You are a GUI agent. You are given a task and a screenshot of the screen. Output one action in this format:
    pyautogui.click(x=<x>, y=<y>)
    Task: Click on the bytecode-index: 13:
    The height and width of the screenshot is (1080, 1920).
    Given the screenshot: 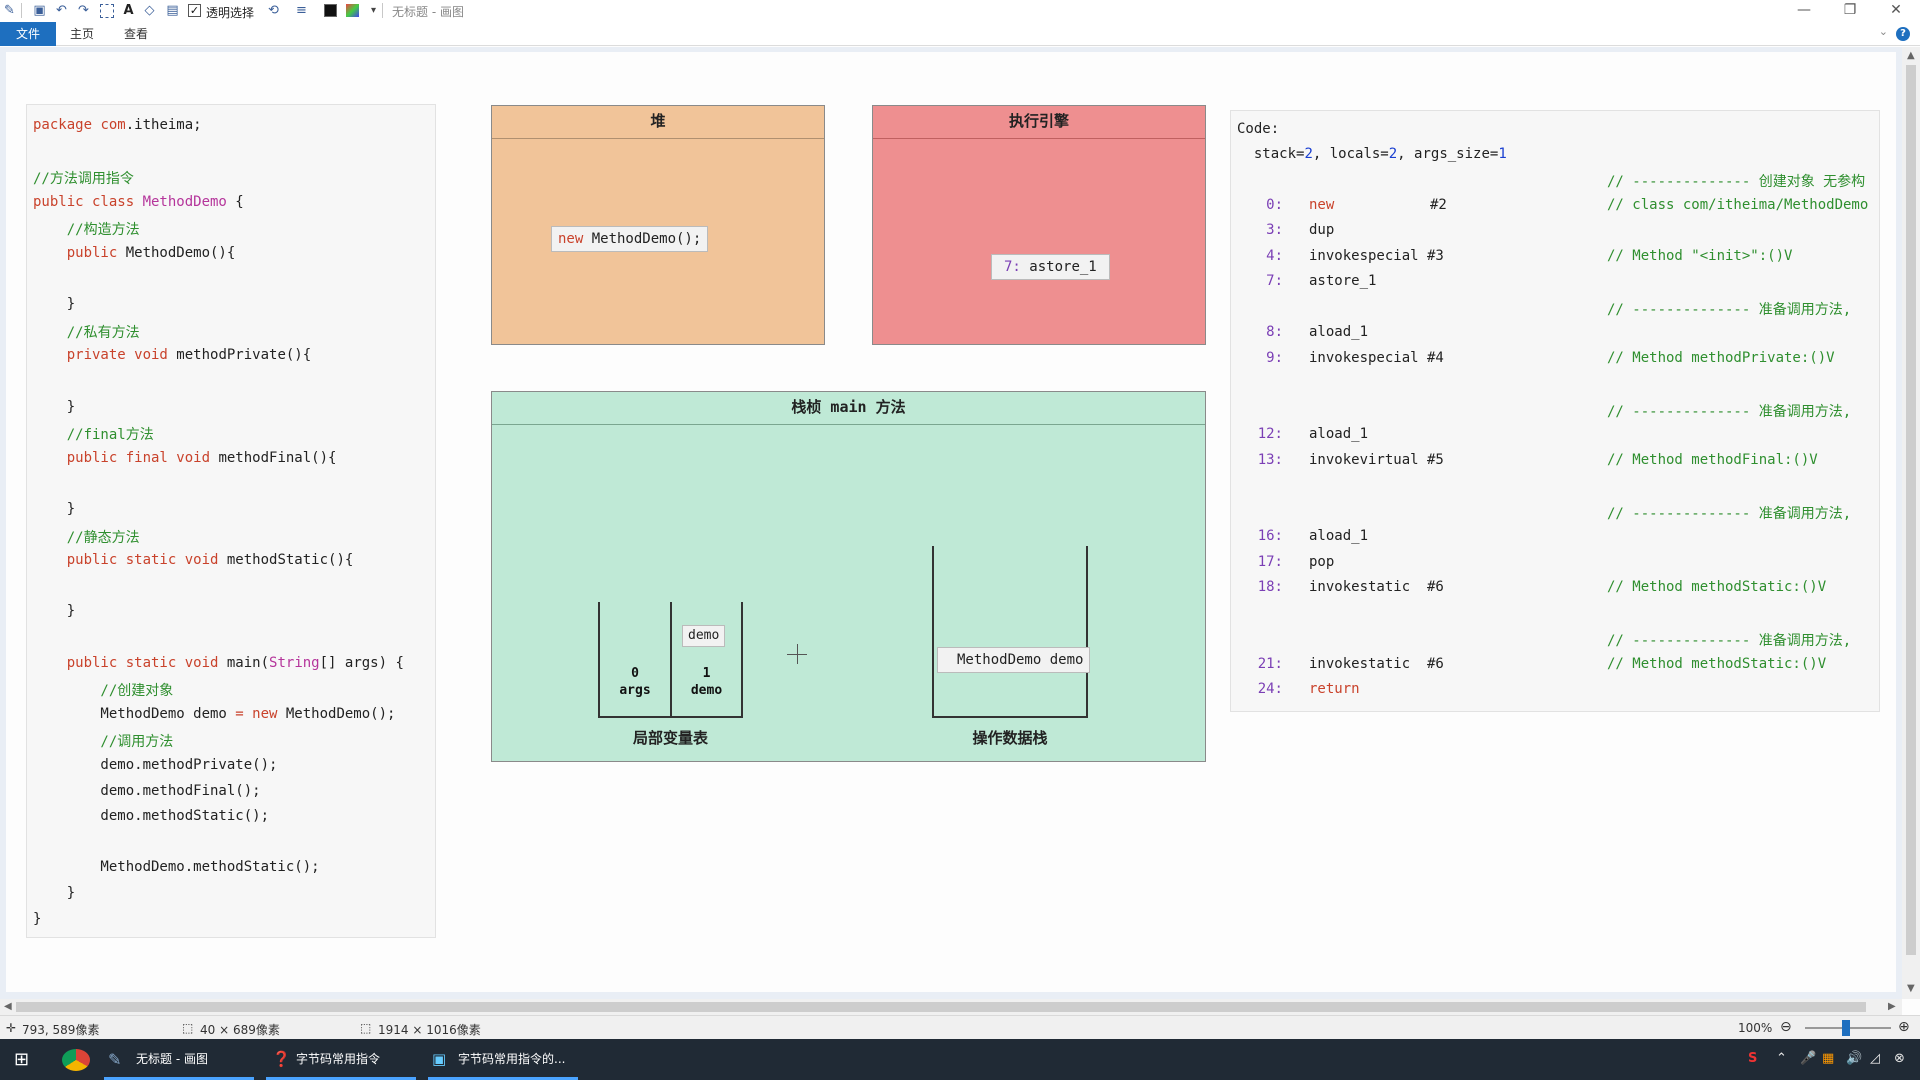 What is the action you would take?
    pyautogui.click(x=1270, y=459)
    